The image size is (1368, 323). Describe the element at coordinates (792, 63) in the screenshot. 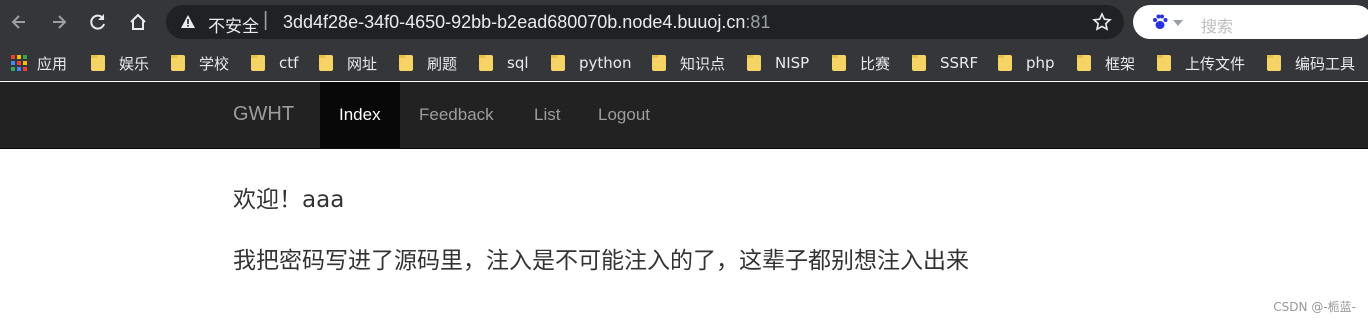

I see `bookmark-label: NISP` at that location.